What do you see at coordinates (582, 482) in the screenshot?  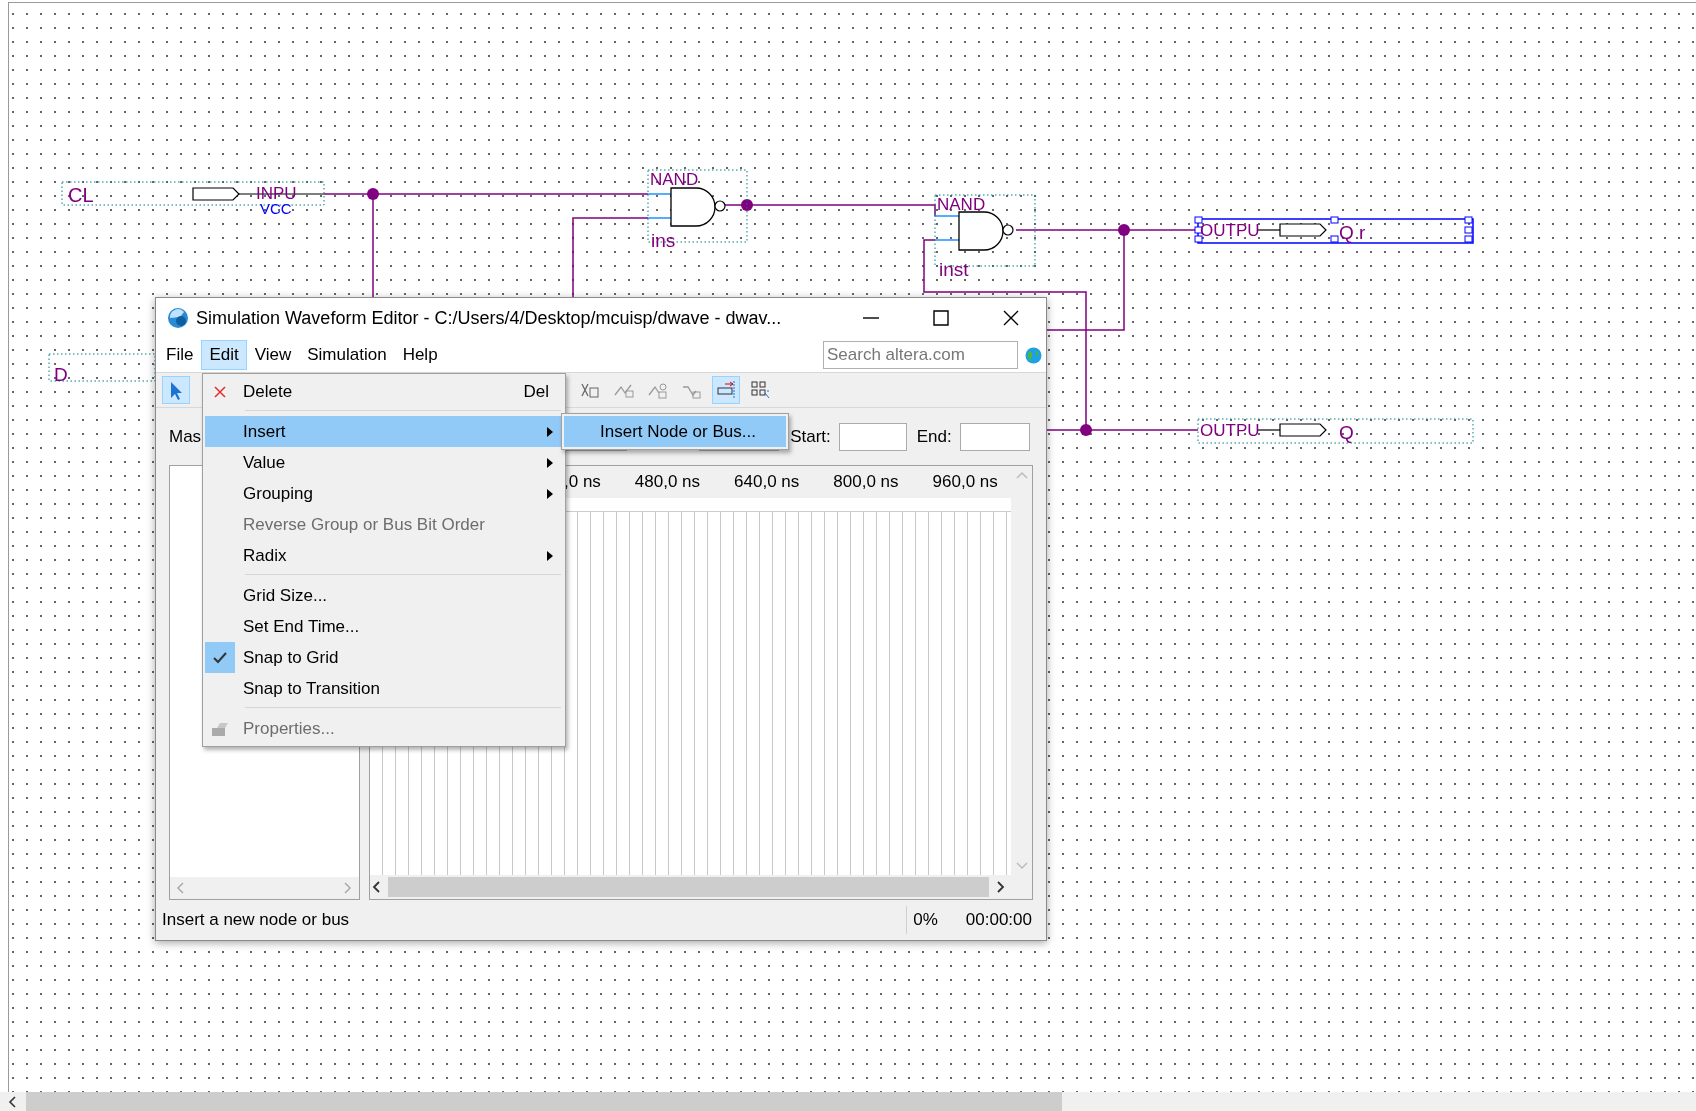 I see `time-label: ,0 ns` at bounding box center [582, 482].